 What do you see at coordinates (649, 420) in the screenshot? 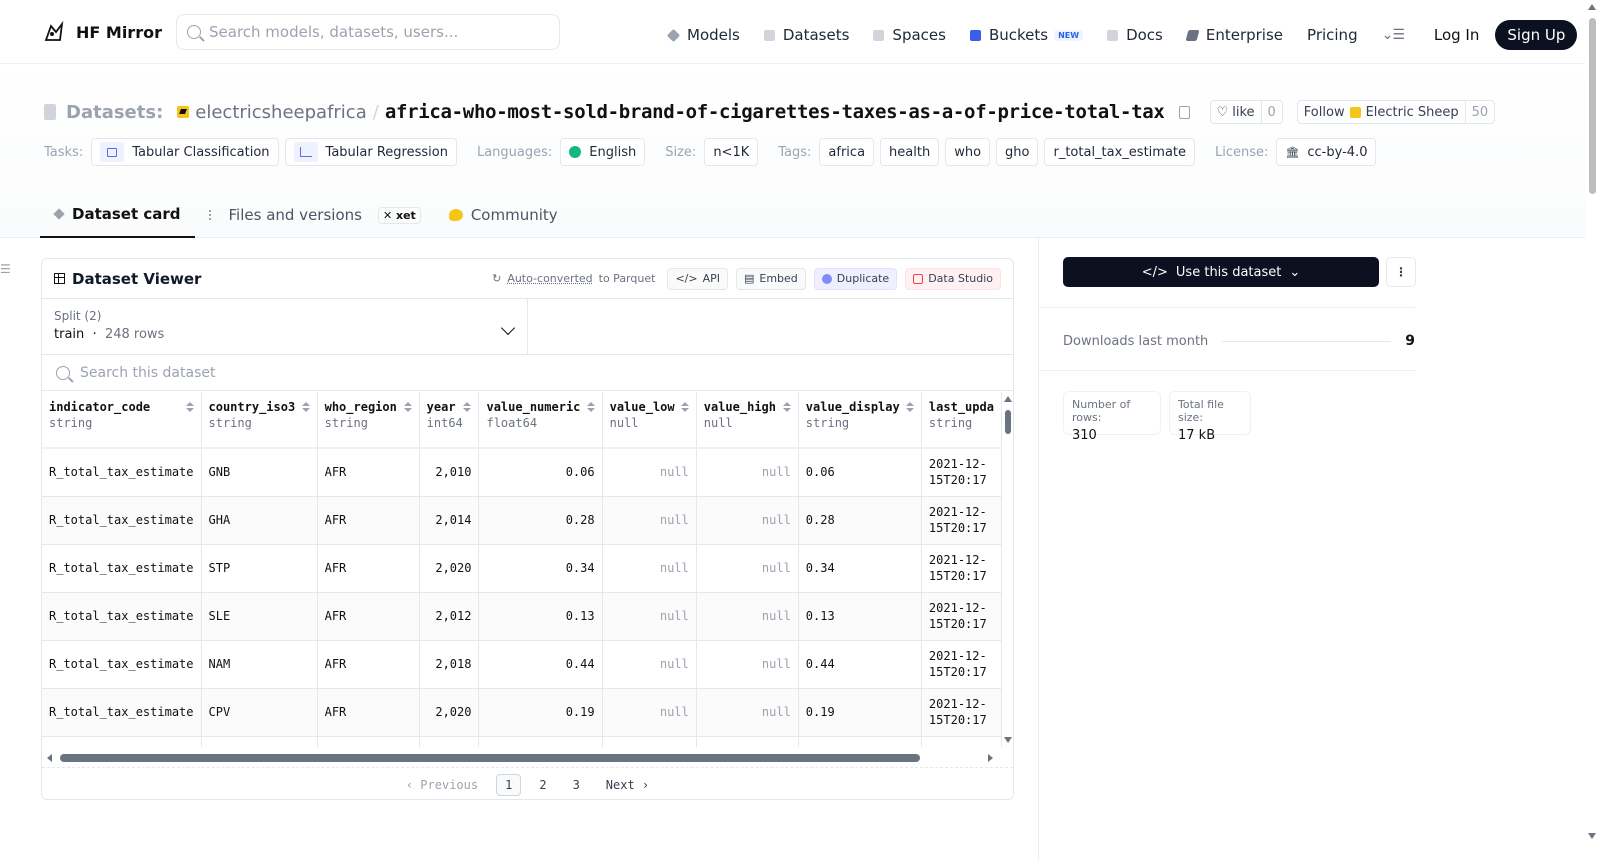
I see `column-header: value_low null` at bounding box center [649, 420].